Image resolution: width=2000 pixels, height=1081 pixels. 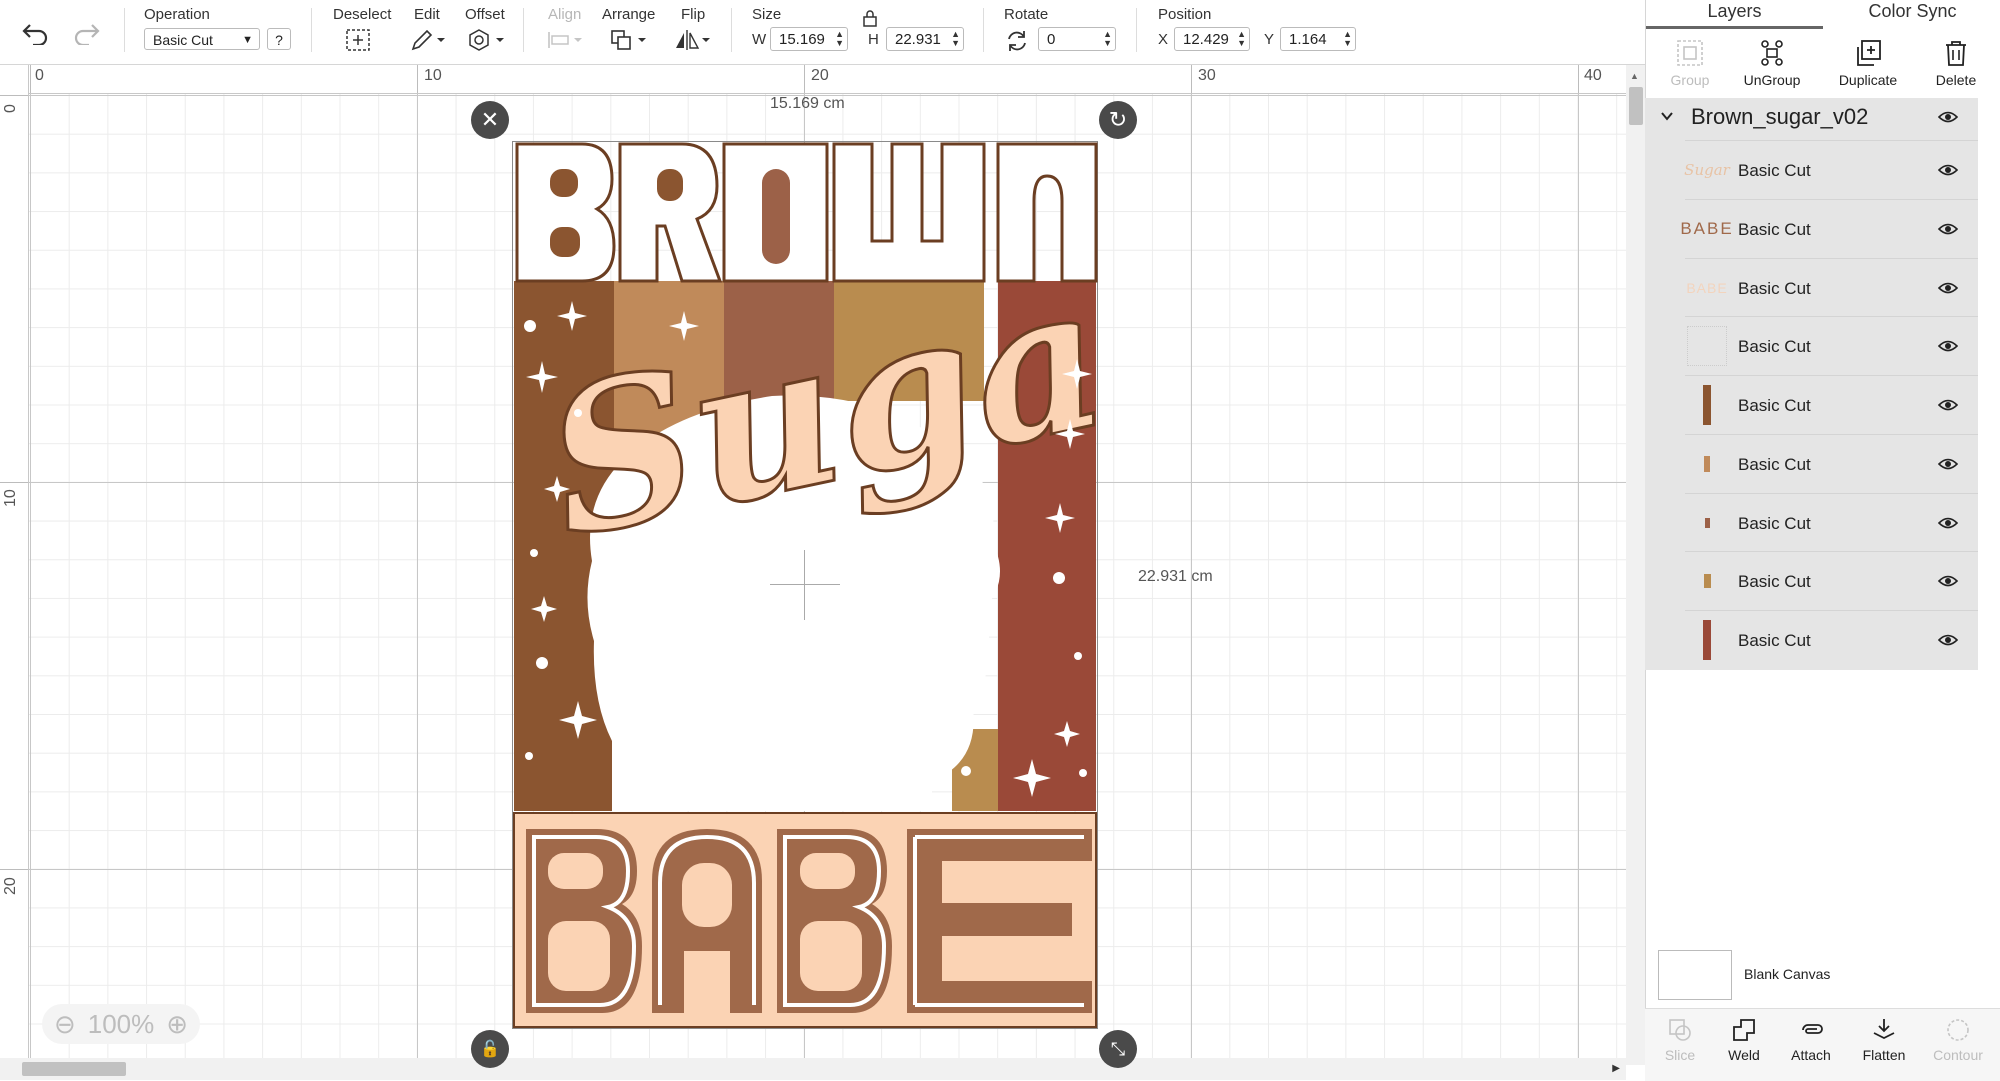 I want to click on tab-color-sync: Color Sync, so click(x=1912, y=13).